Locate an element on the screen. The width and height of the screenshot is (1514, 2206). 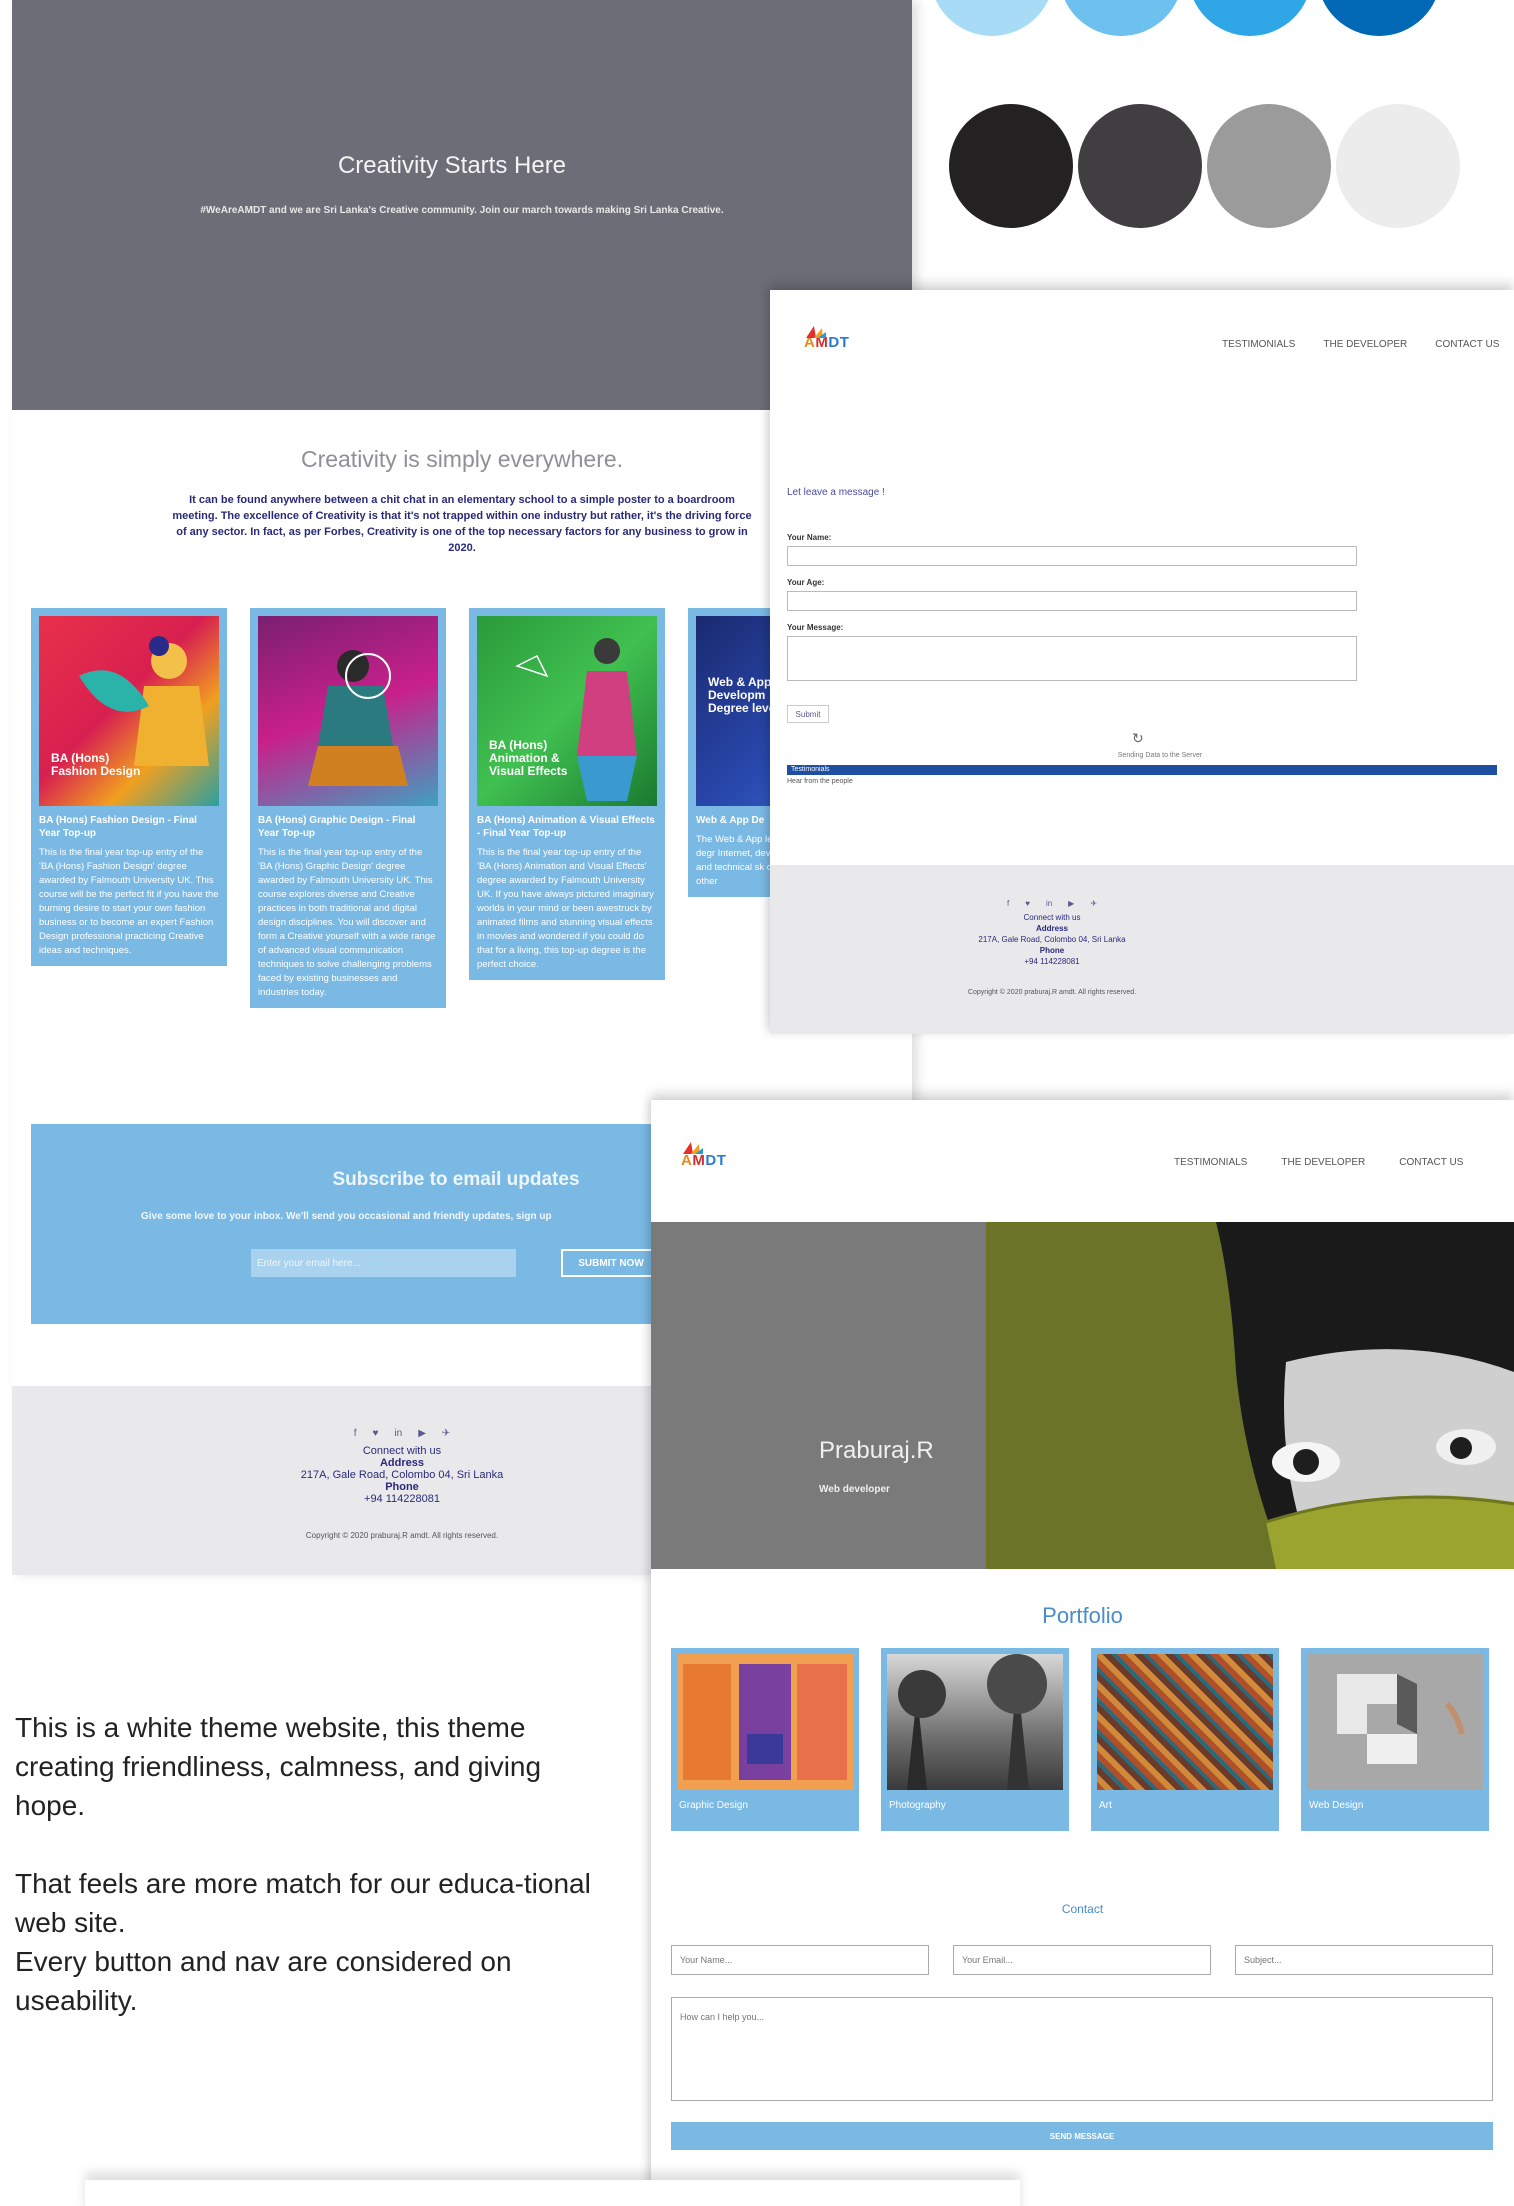
developer-portrait-illustration is located at coordinates (1365, 1395).